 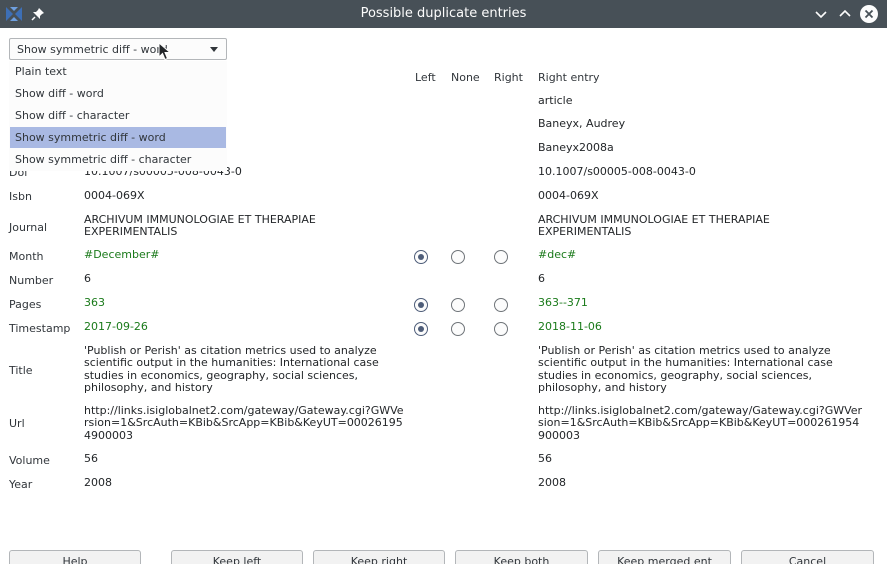 I want to click on month-none-radio, so click(x=458, y=257).